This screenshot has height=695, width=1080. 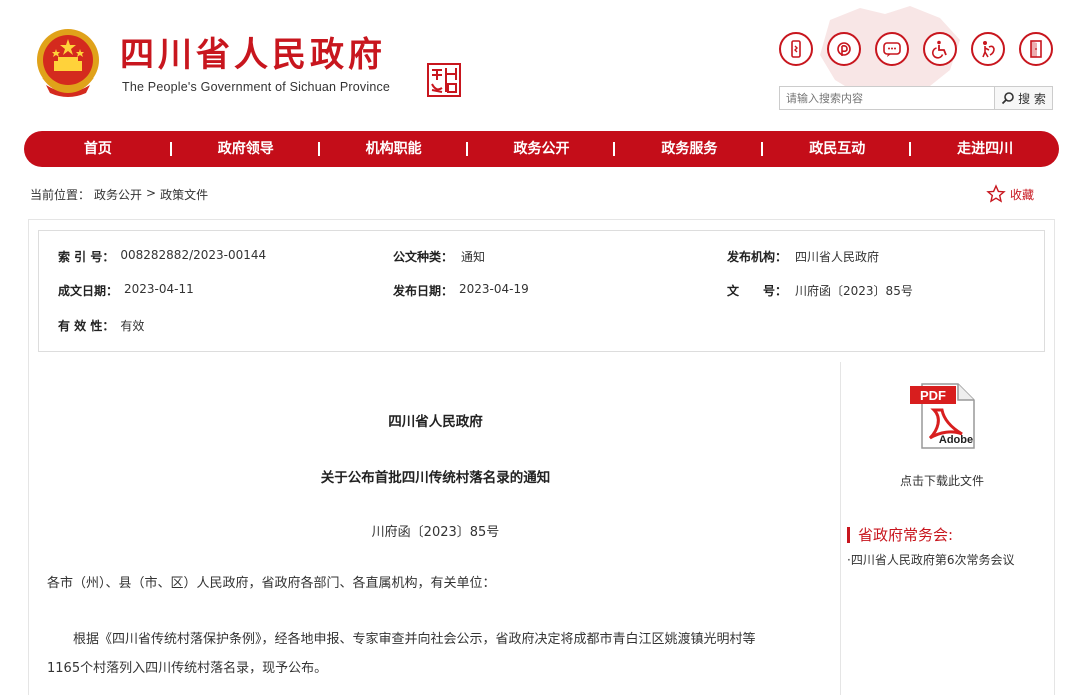 I want to click on meta-publish-date: 发布日期： 2023-04-19, so click(x=461, y=290).